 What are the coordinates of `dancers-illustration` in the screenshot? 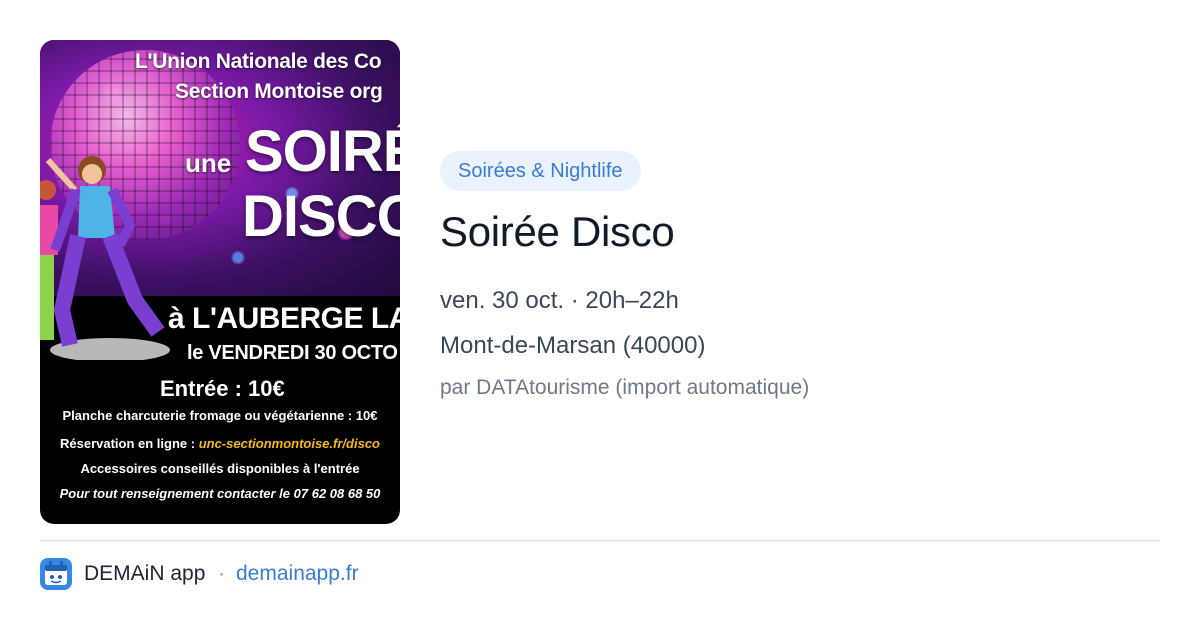 It's located at (105, 258).